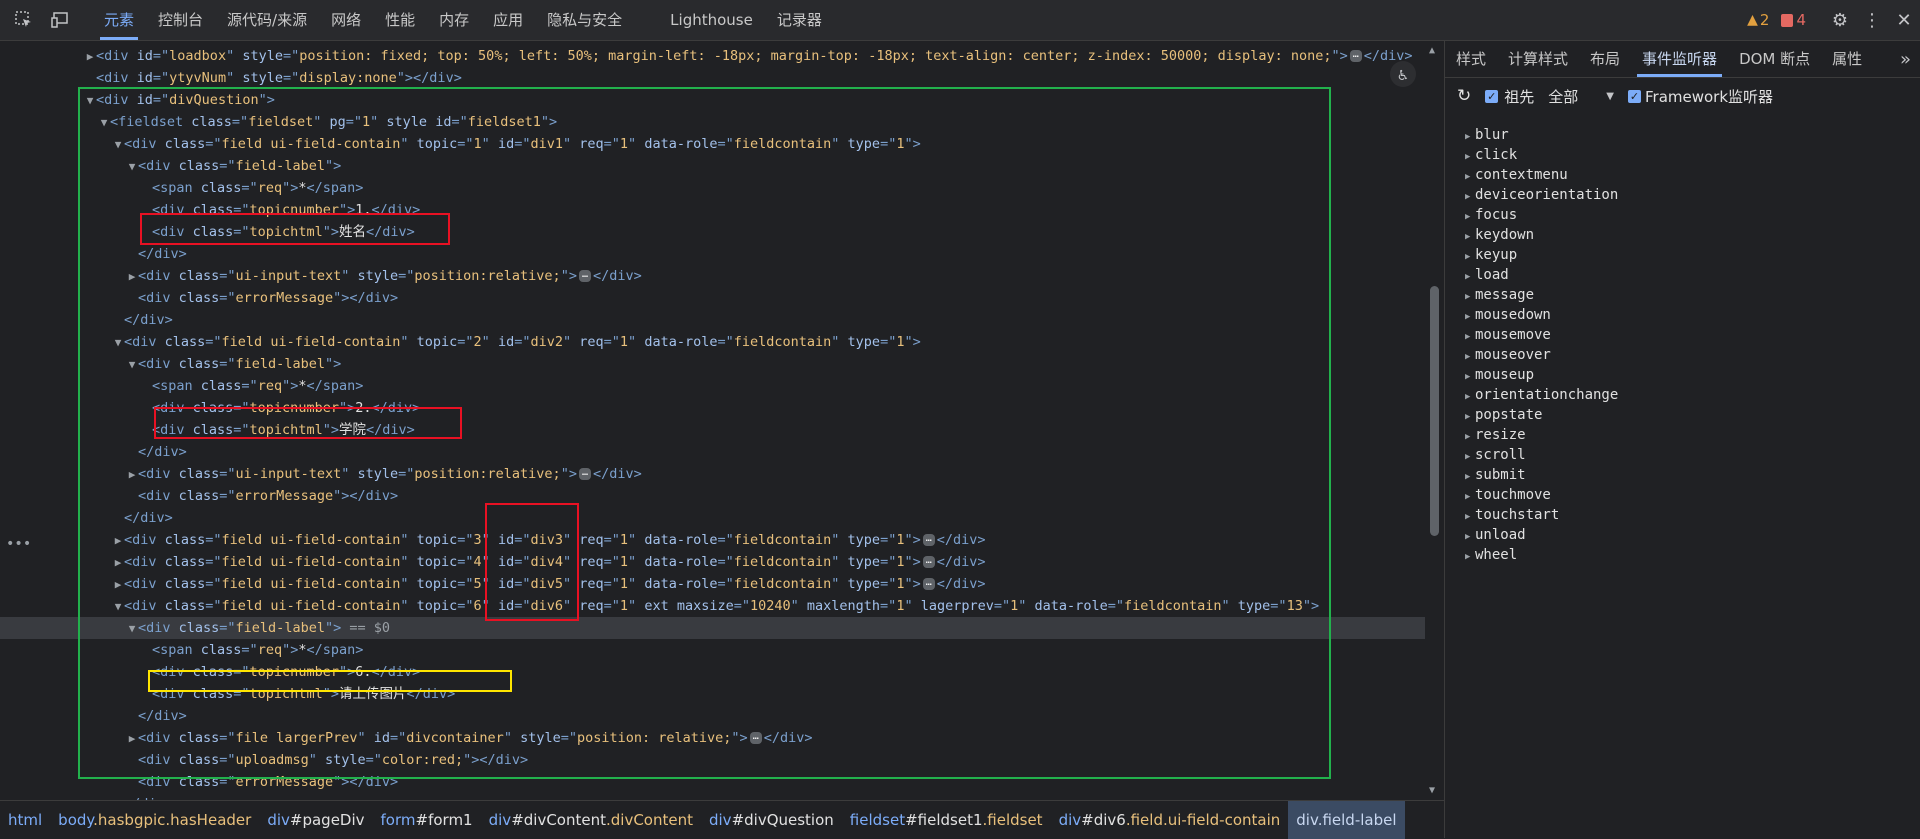  I want to click on crumb-id: #divContent, so click(558, 820).